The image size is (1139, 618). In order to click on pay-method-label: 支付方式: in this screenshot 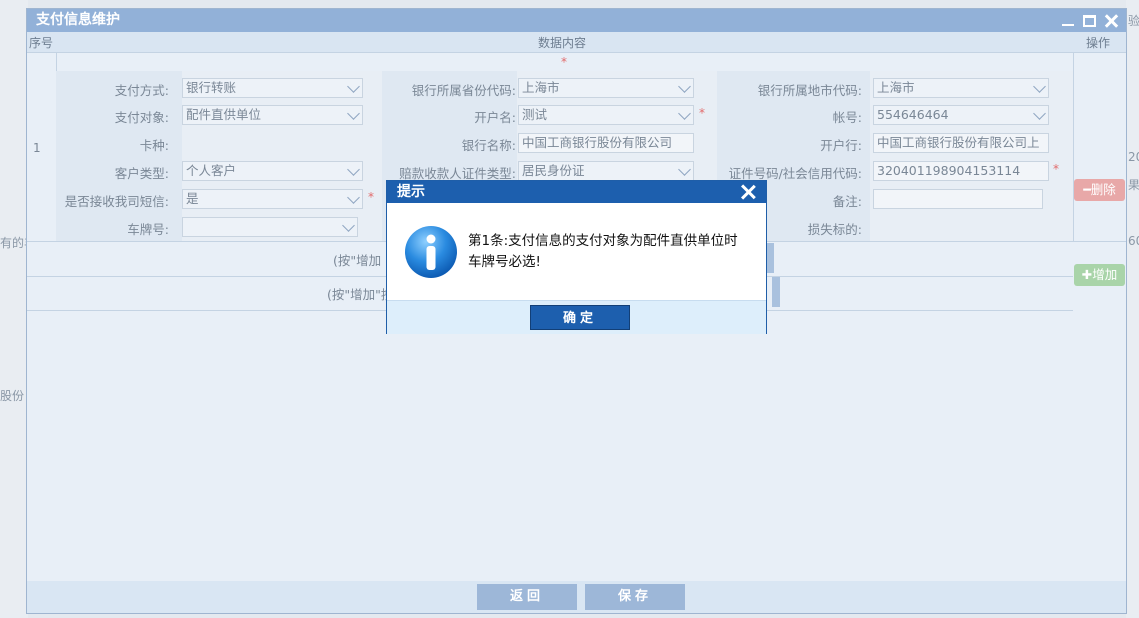, I will do `click(141, 90)`.